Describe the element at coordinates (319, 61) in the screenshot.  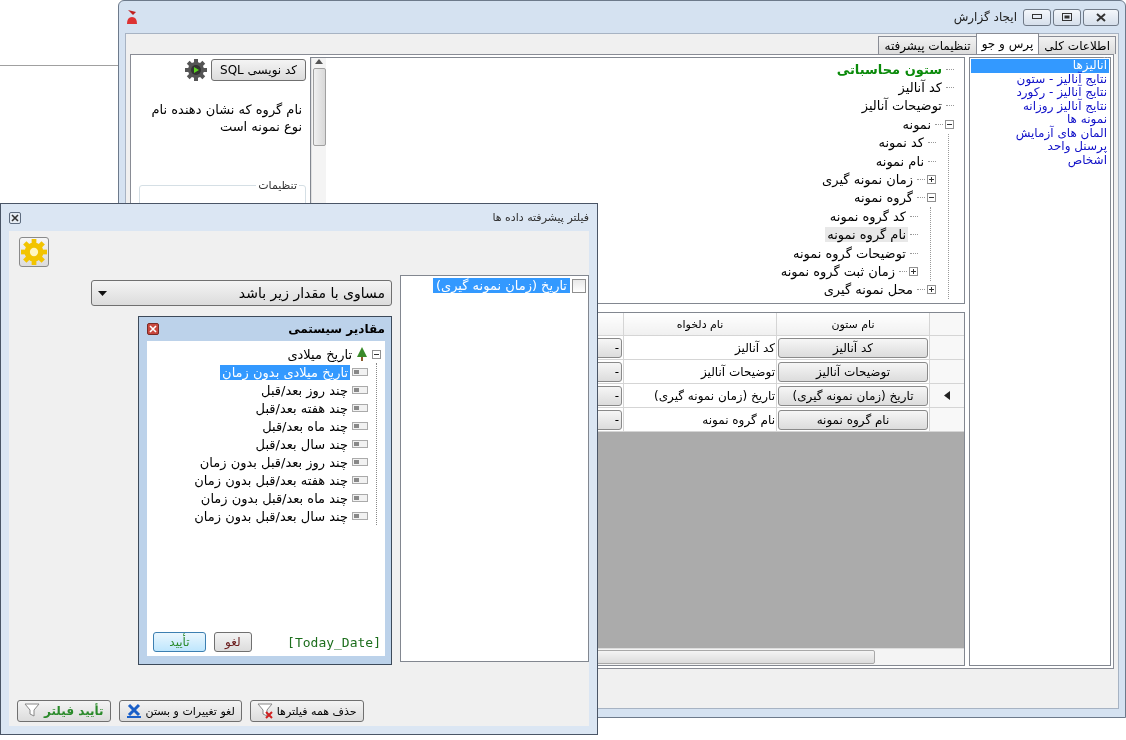
I see `scroll-up-icon` at that location.